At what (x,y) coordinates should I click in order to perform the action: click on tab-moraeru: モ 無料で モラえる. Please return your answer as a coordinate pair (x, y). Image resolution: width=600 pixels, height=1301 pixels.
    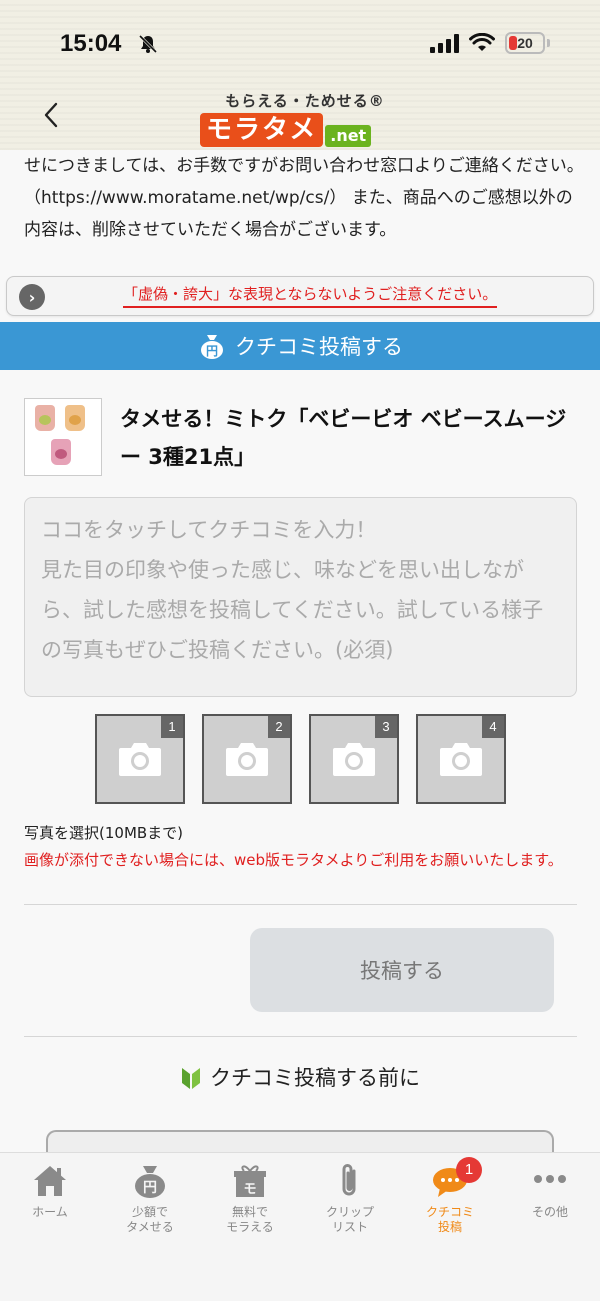
    Looking at the image, I should click on (250, 1227).